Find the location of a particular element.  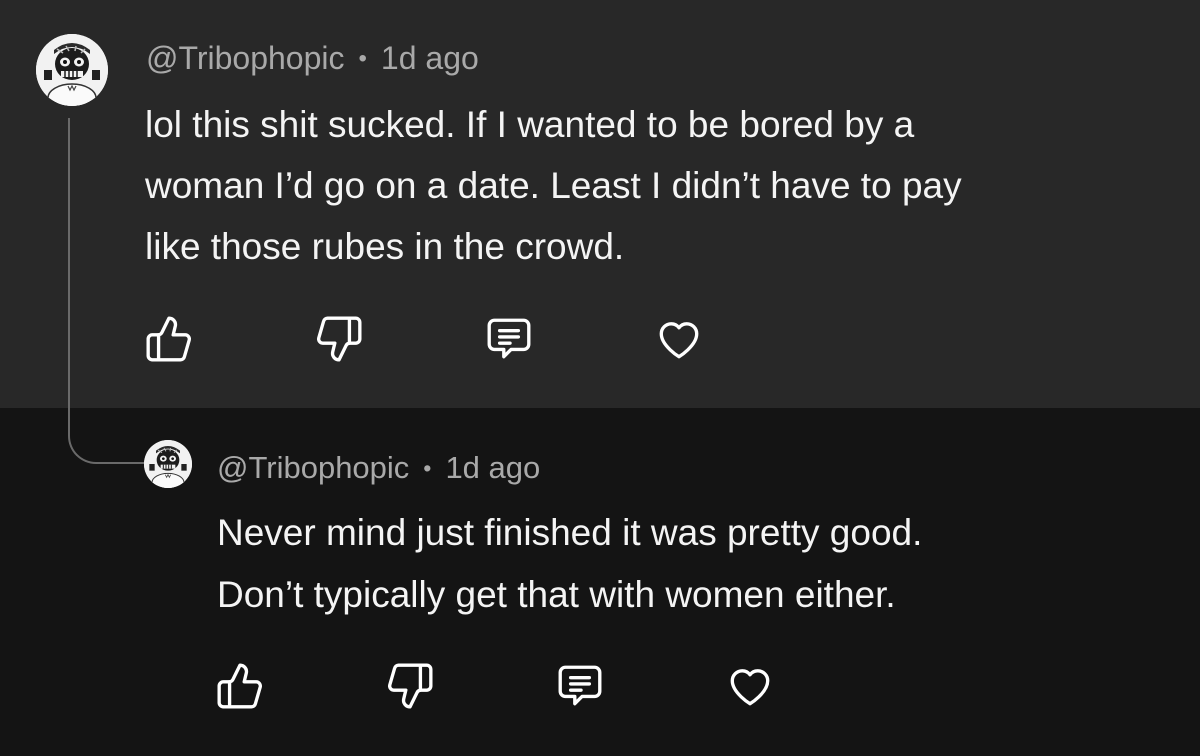

reply-avatar is located at coordinates (168, 464).